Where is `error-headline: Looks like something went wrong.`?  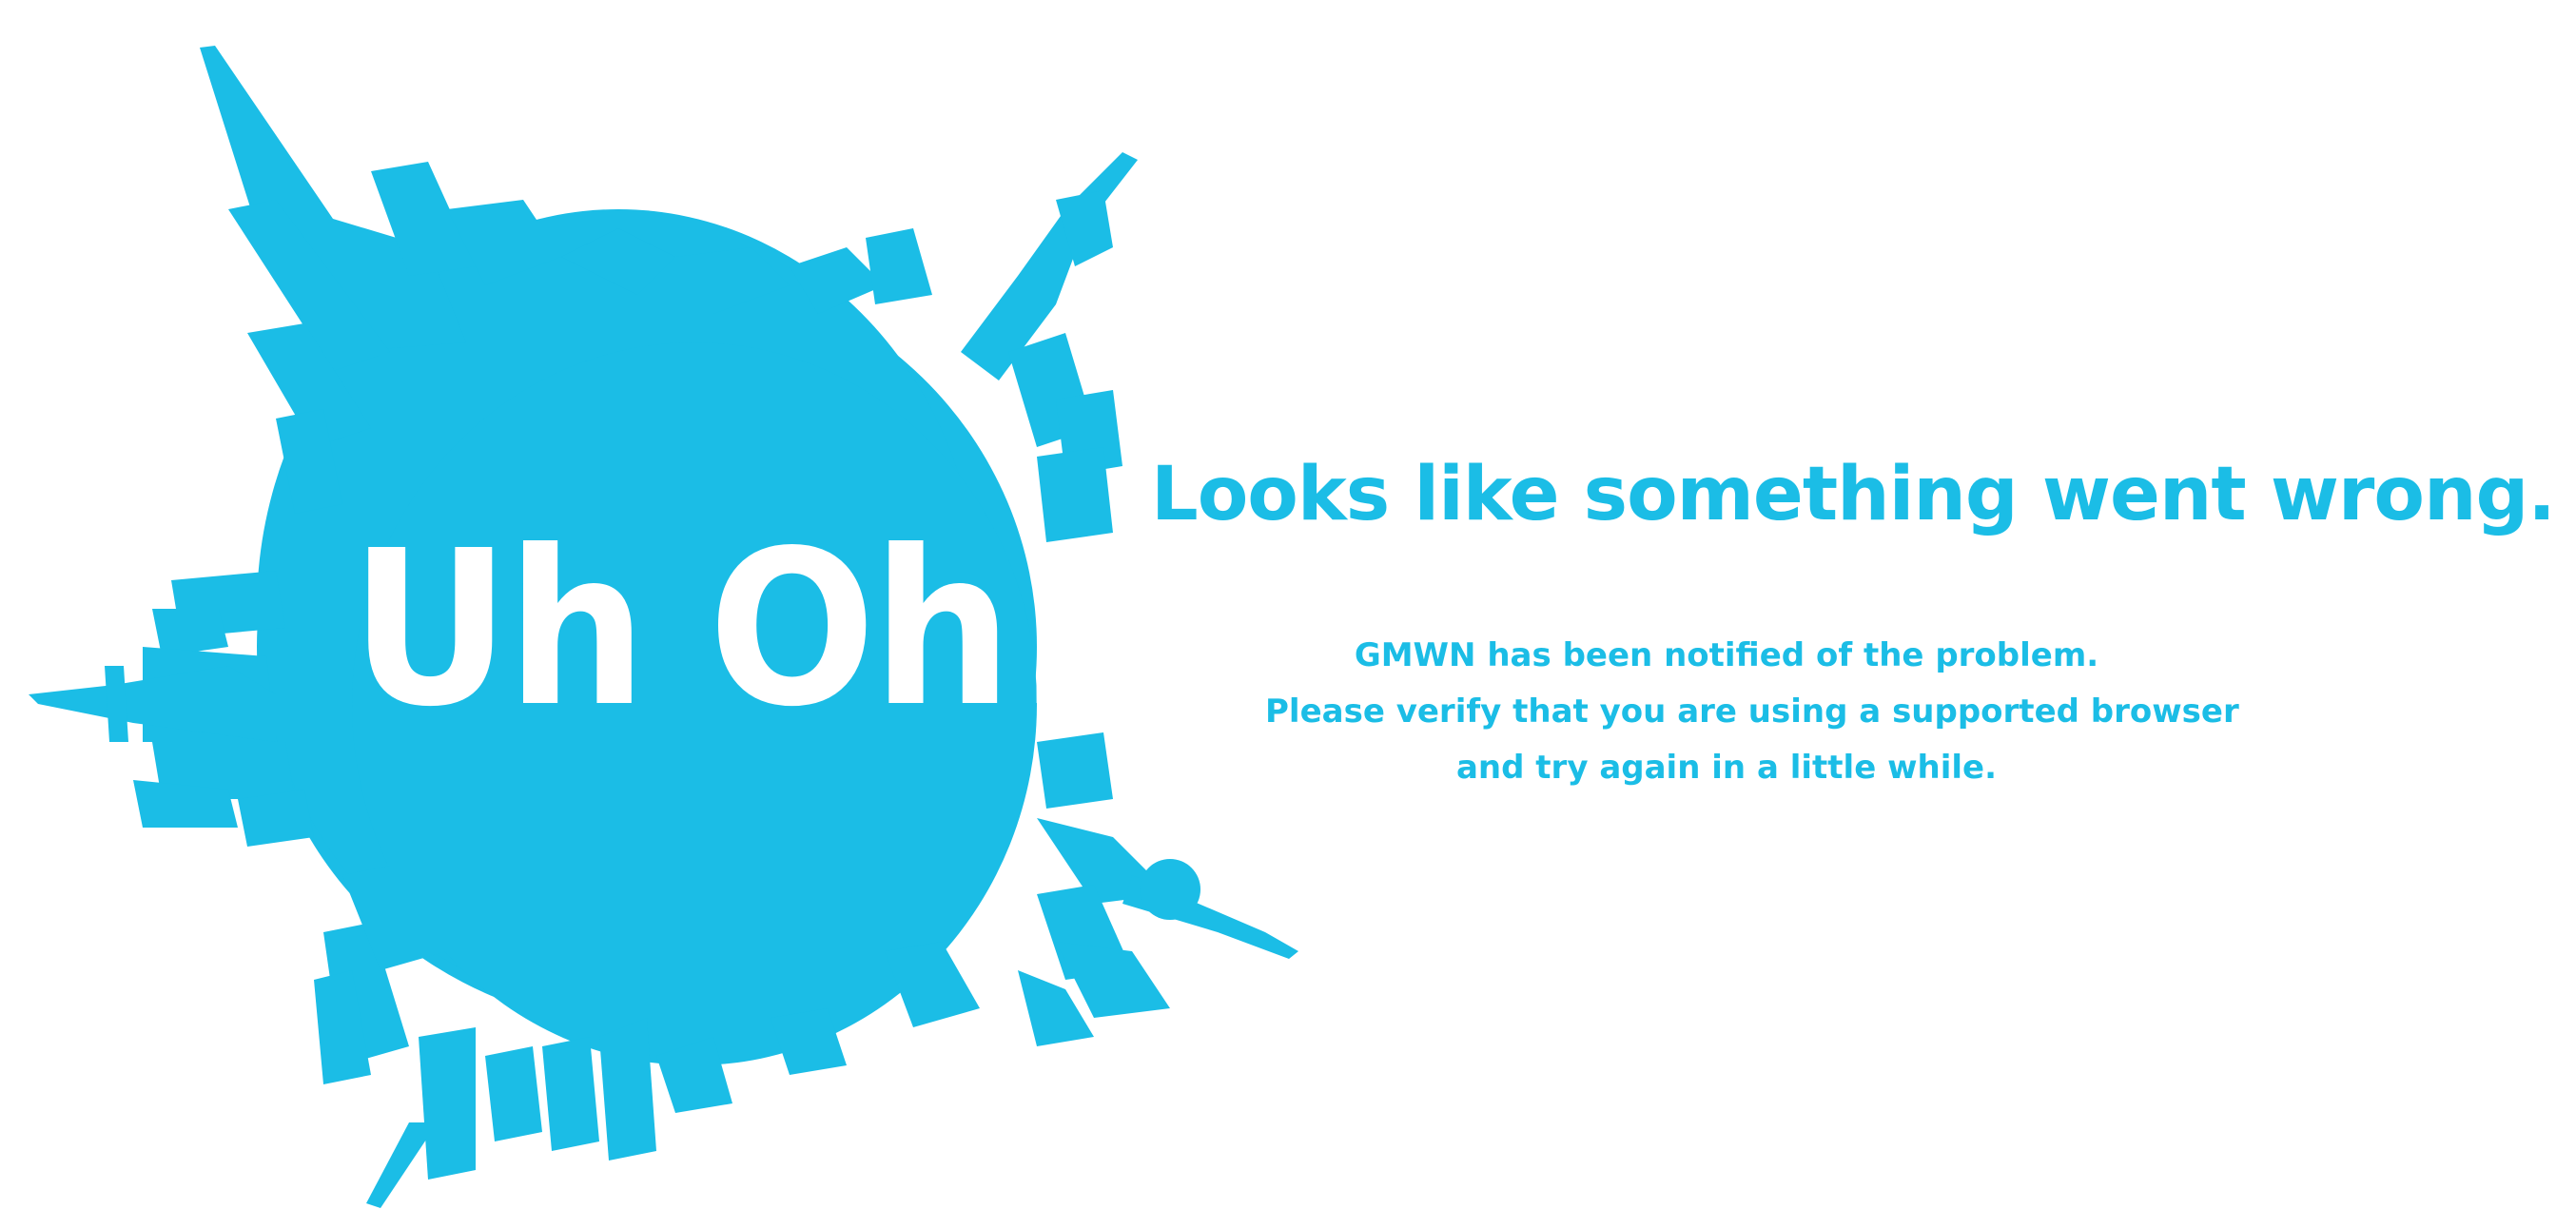
error-headline: Looks like something went wrong. is located at coordinates (1854, 494).